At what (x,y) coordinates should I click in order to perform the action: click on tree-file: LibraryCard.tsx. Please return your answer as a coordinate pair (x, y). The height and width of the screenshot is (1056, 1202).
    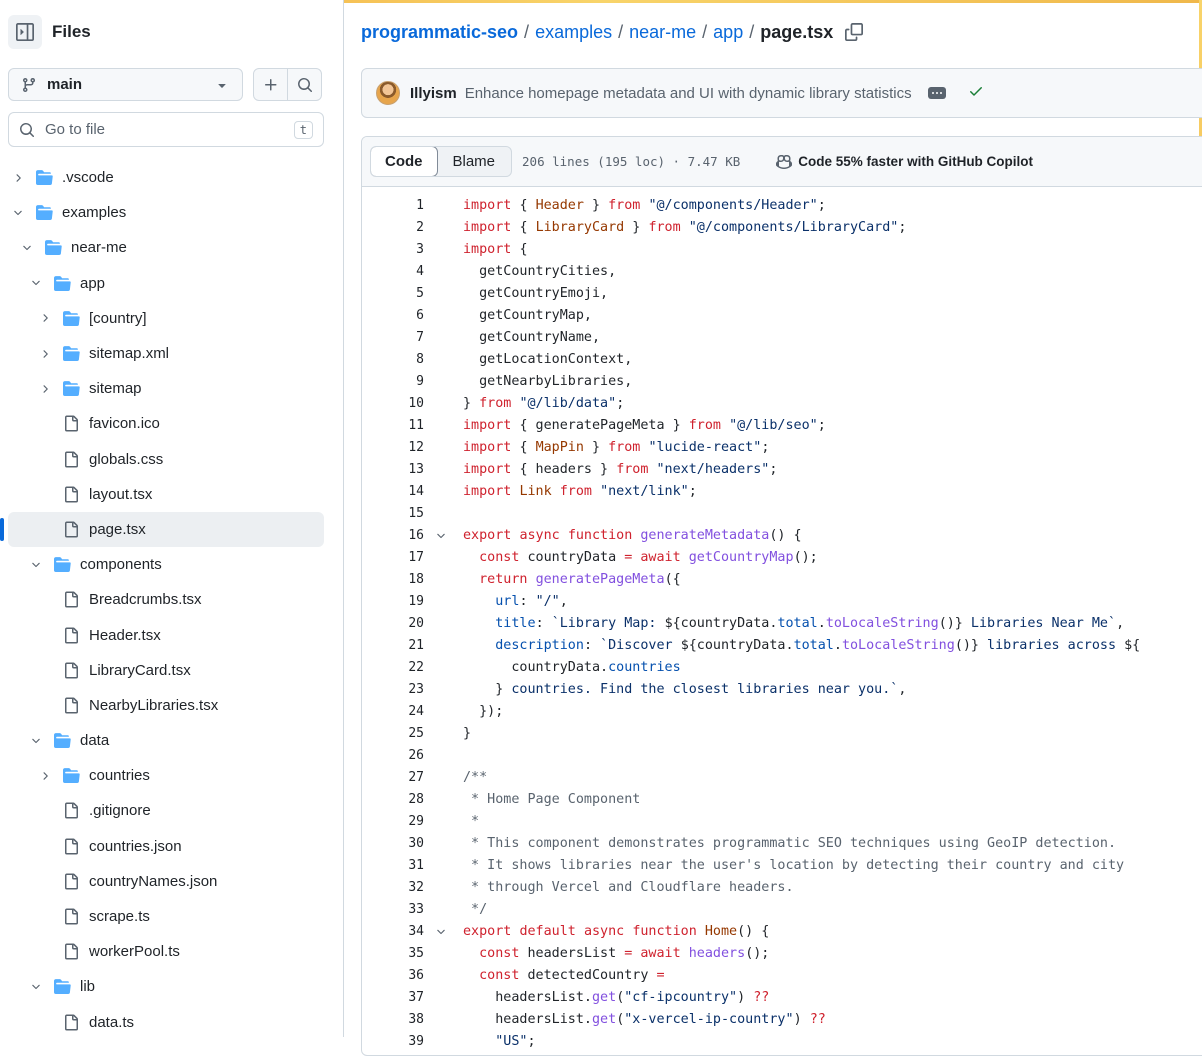
    Looking at the image, I should click on (166, 670).